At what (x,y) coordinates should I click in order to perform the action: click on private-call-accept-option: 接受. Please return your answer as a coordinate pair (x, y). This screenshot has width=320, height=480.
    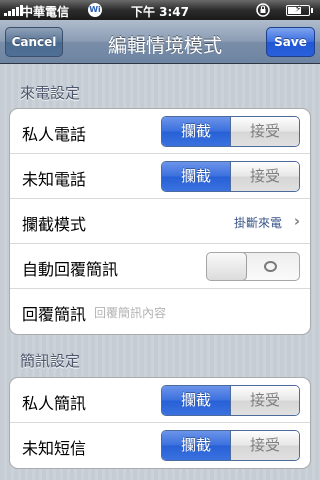
    Looking at the image, I should click on (265, 131).